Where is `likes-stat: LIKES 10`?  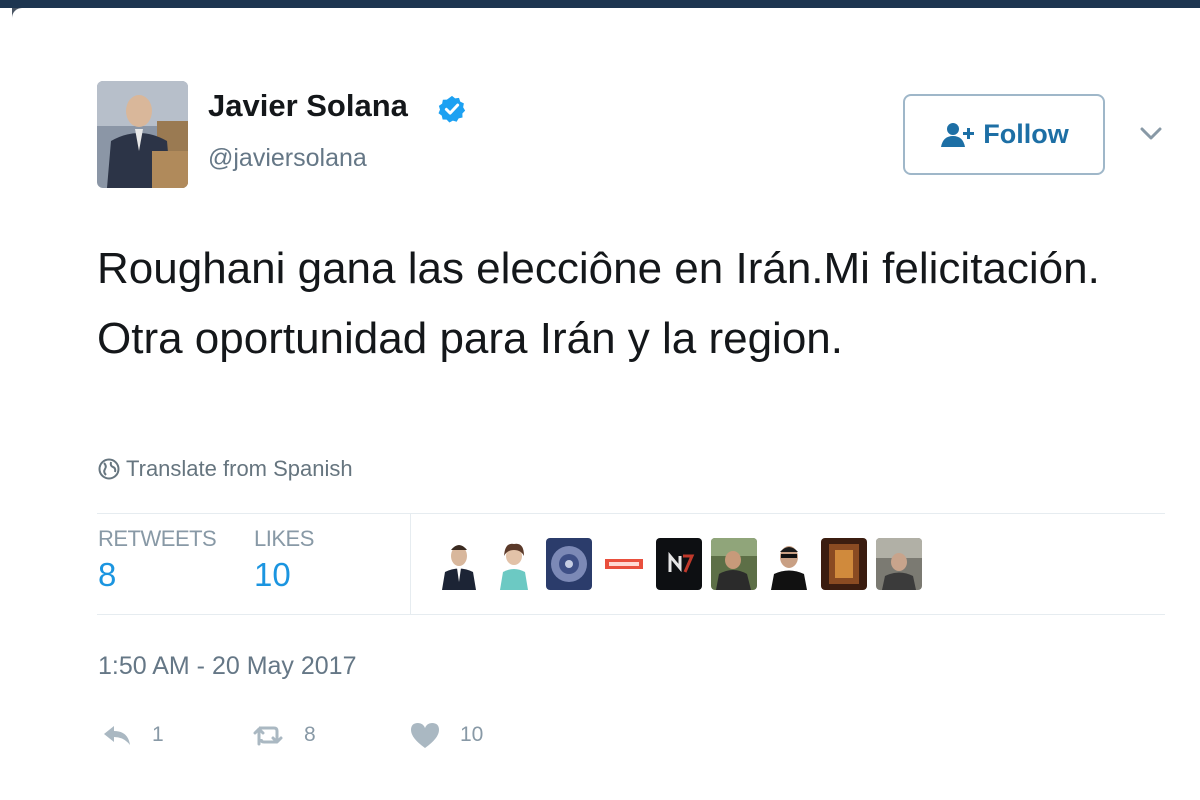 likes-stat: LIKES 10 is located at coordinates (284, 560).